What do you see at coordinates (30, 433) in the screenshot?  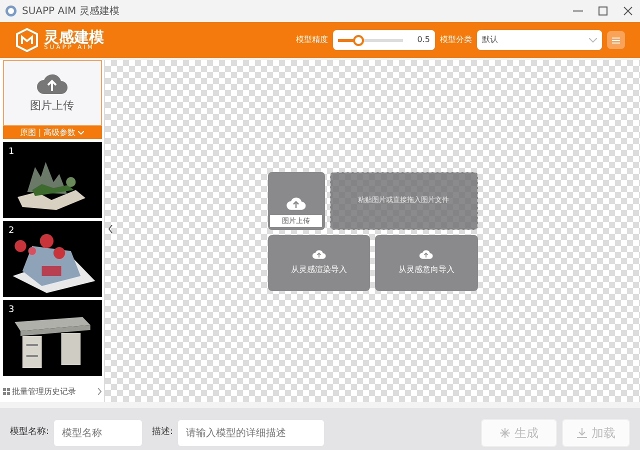 I see `name-label: 模型名称:` at bounding box center [30, 433].